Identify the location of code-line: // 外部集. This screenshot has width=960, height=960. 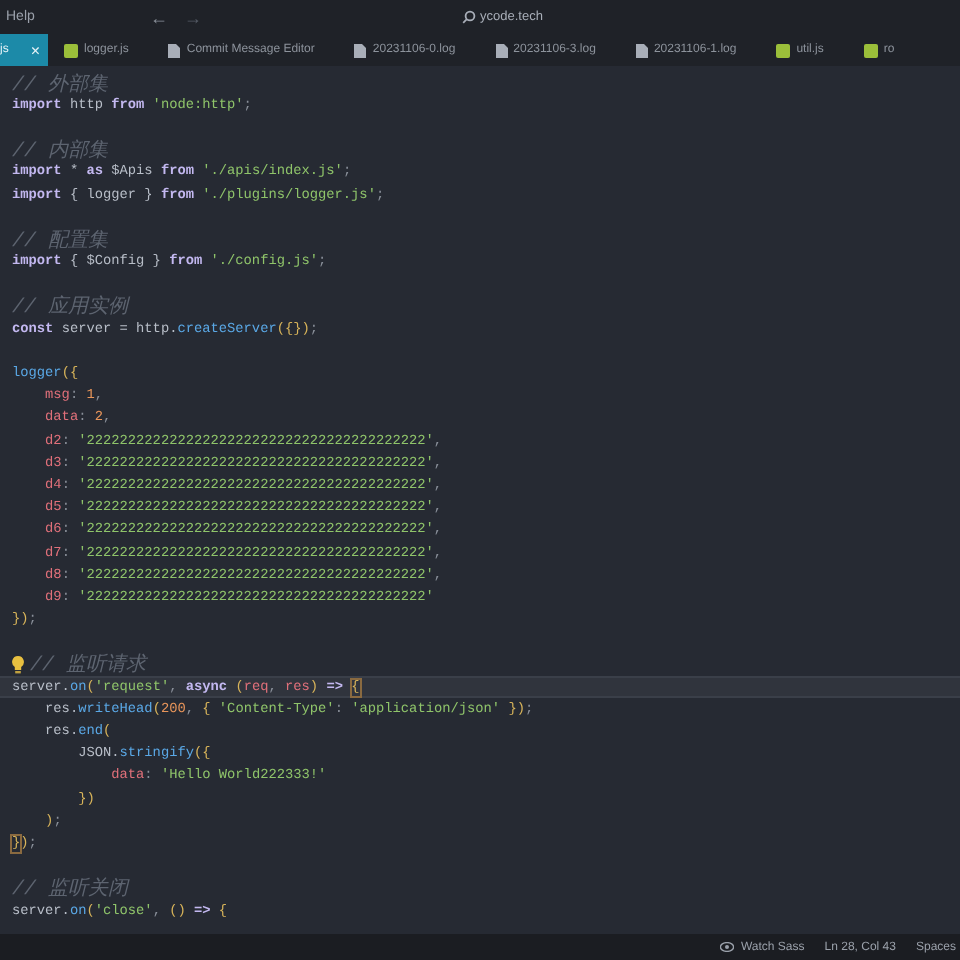
(60, 83).